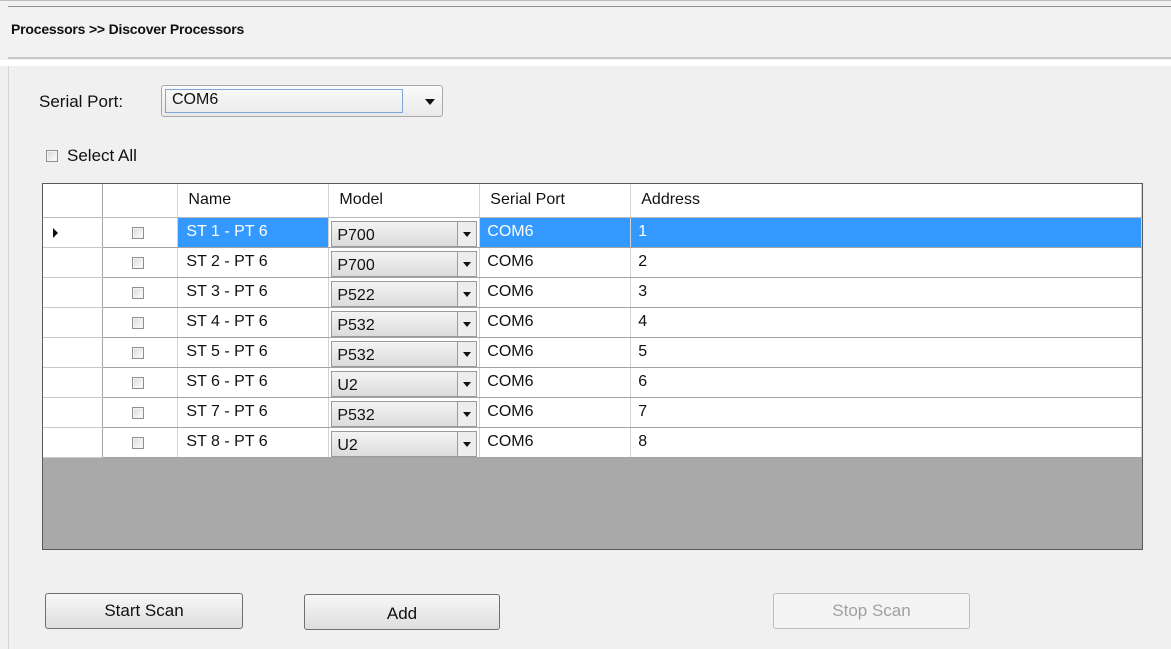 This screenshot has height=649, width=1171. I want to click on table-row: ST 4 - PT 6 P532 COM6 4, so click(592, 322).